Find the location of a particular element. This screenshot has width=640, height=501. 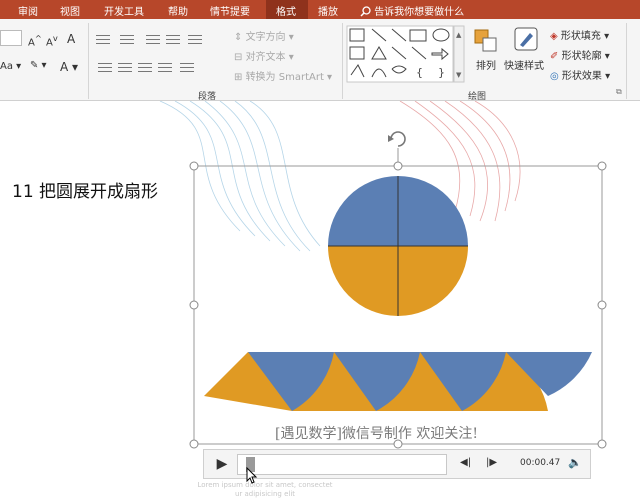

tab-format-label: 格式 is located at coordinates (286, 12).